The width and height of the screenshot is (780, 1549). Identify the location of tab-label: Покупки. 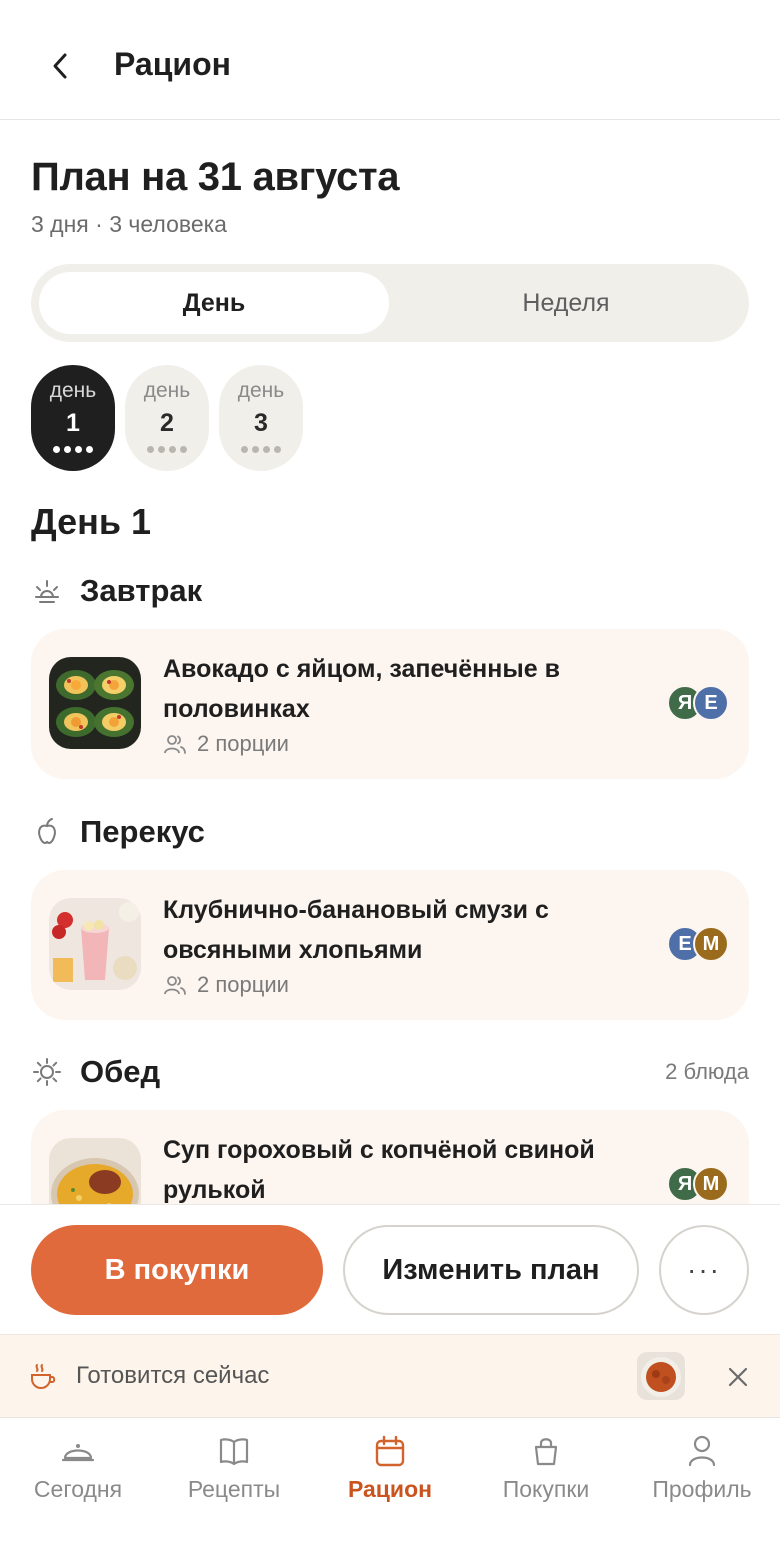
(546, 1489).